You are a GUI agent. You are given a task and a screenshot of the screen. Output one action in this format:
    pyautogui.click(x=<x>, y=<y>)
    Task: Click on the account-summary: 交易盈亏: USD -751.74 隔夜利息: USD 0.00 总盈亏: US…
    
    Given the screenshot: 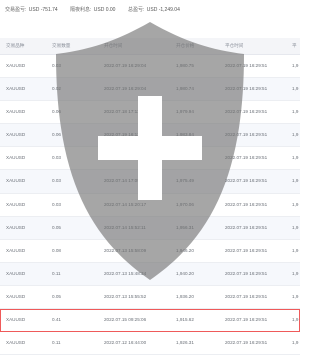 What is the action you would take?
    pyautogui.click(x=150, y=19)
    